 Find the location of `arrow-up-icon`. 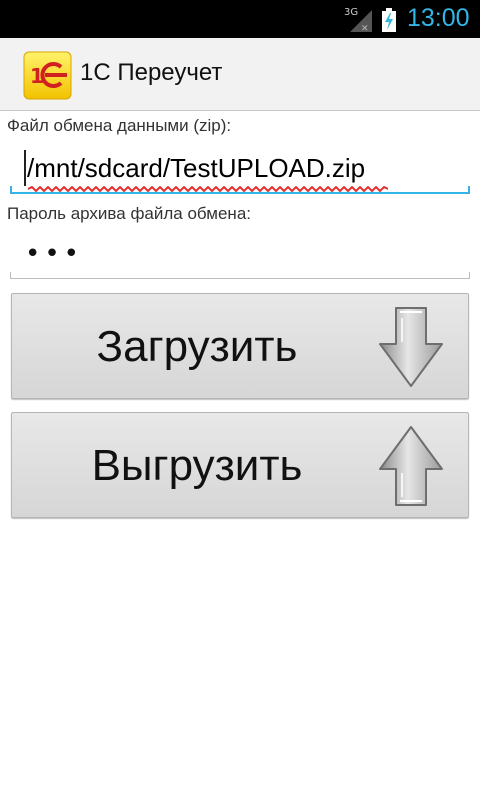

arrow-up-icon is located at coordinates (411, 466).